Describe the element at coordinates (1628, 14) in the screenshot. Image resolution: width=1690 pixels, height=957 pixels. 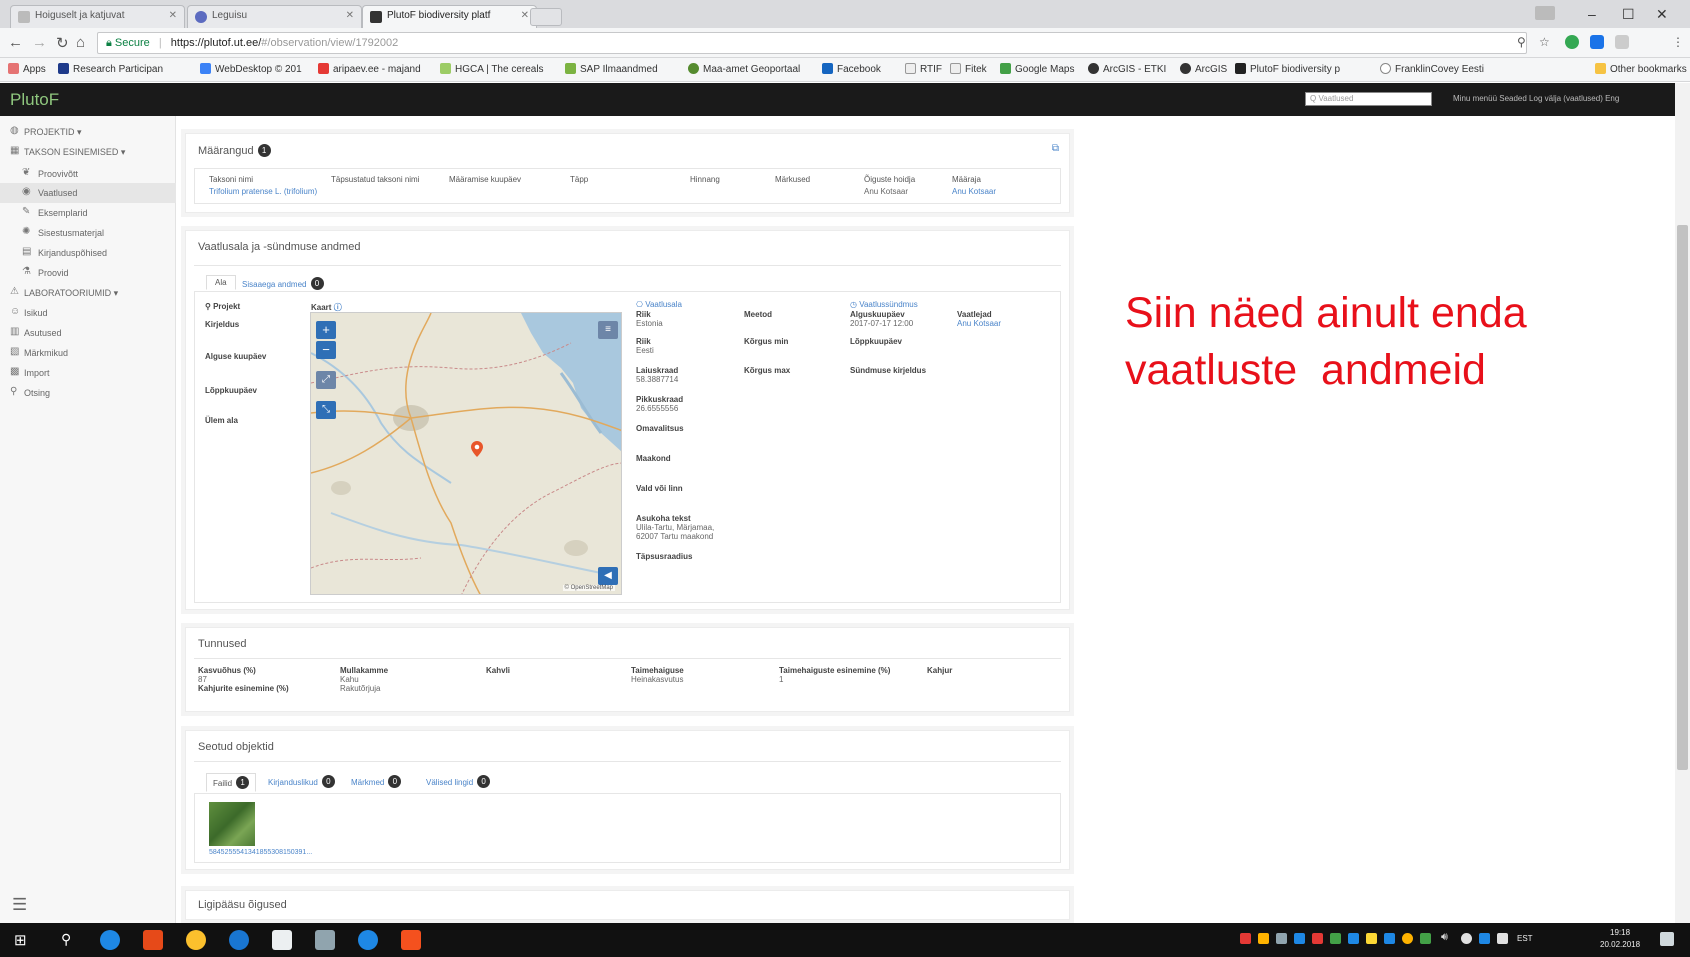
I see `maximize-icon: ☐` at that location.